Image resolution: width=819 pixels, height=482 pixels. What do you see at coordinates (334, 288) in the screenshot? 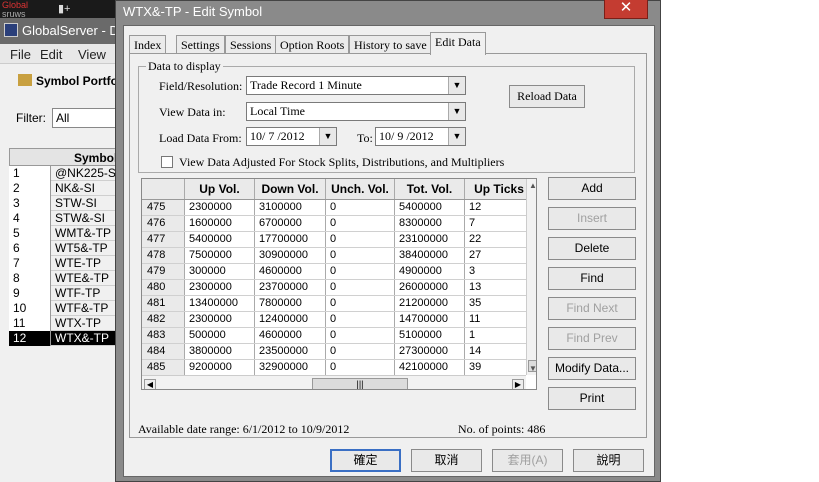
I see `table-row: 480 2300000 23700000 0 26000000 13` at bounding box center [334, 288].